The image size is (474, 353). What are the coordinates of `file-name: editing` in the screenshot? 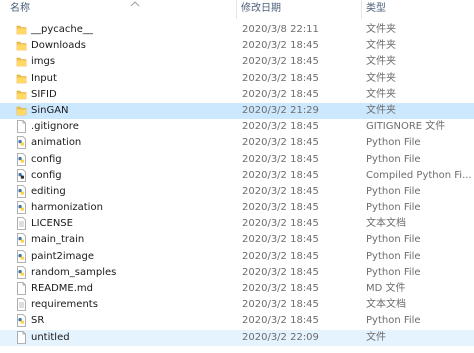 It's located at (48, 191).